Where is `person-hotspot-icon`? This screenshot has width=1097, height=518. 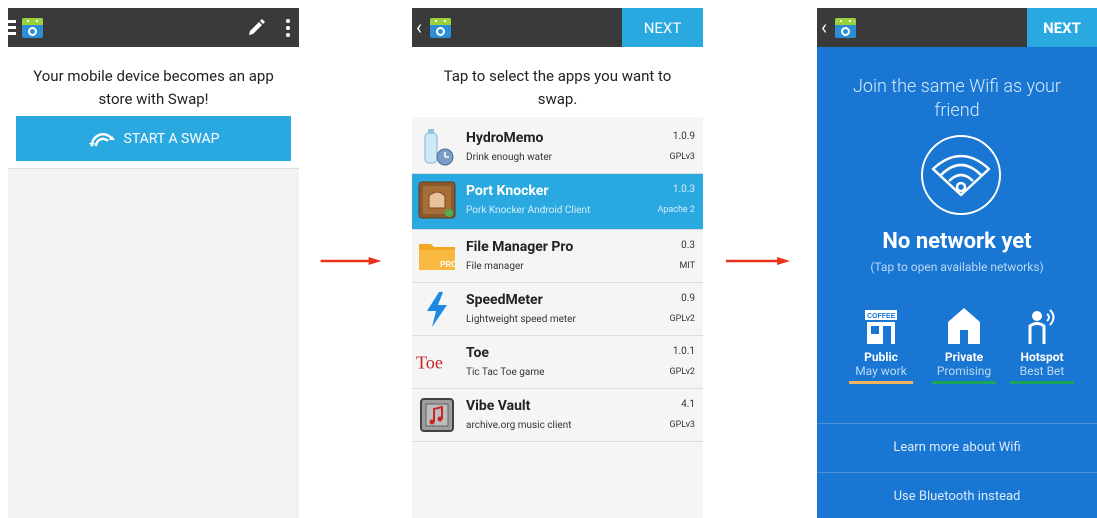 person-hotspot-icon is located at coordinates (1042, 325).